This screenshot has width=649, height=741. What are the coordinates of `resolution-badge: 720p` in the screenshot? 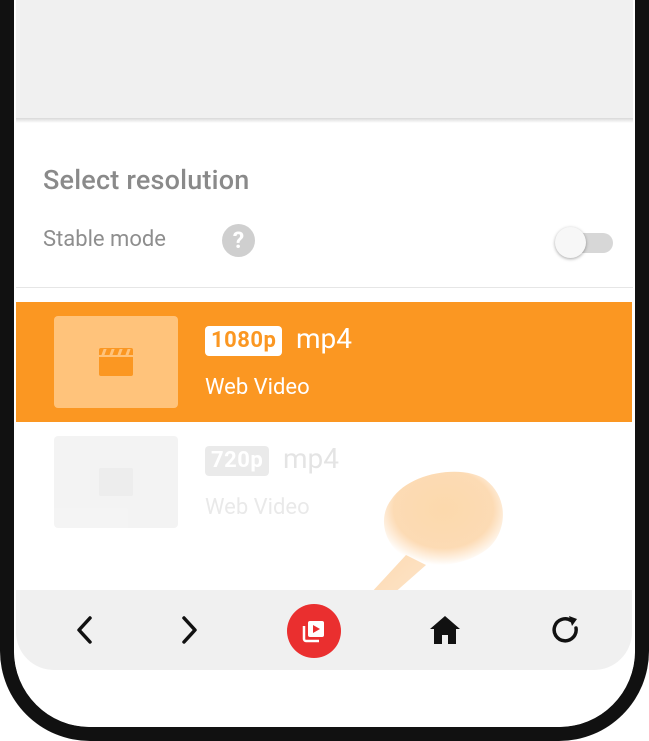 It's located at (237, 461).